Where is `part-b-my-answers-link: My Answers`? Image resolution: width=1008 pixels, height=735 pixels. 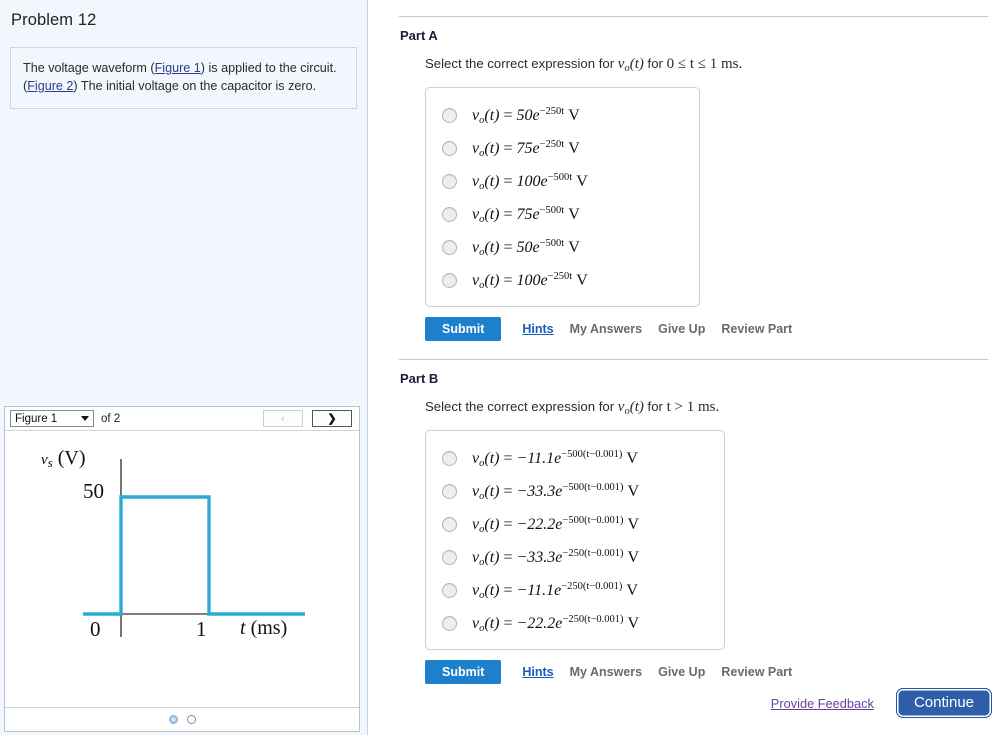
part-b-my-answers-link: My Answers is located at coordinates (606, 672).